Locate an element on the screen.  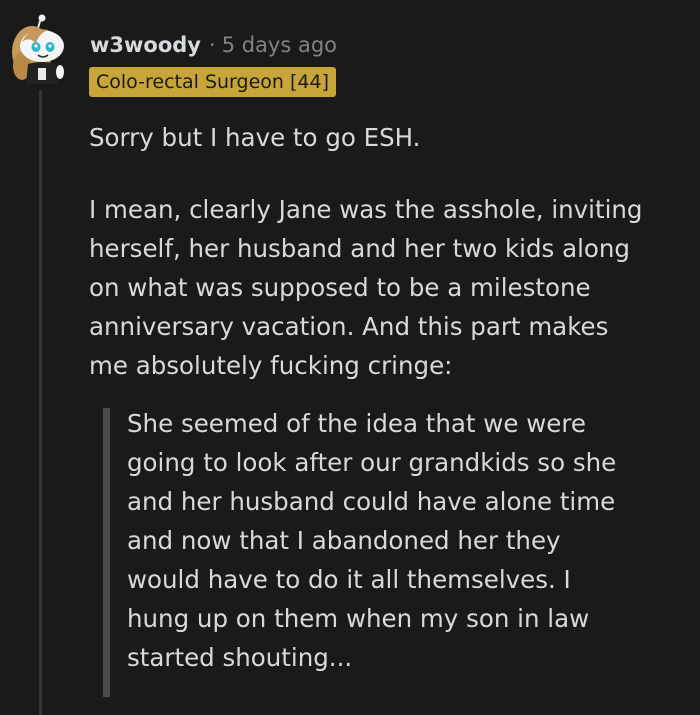
thread-line is located at coordinates (40, 402).